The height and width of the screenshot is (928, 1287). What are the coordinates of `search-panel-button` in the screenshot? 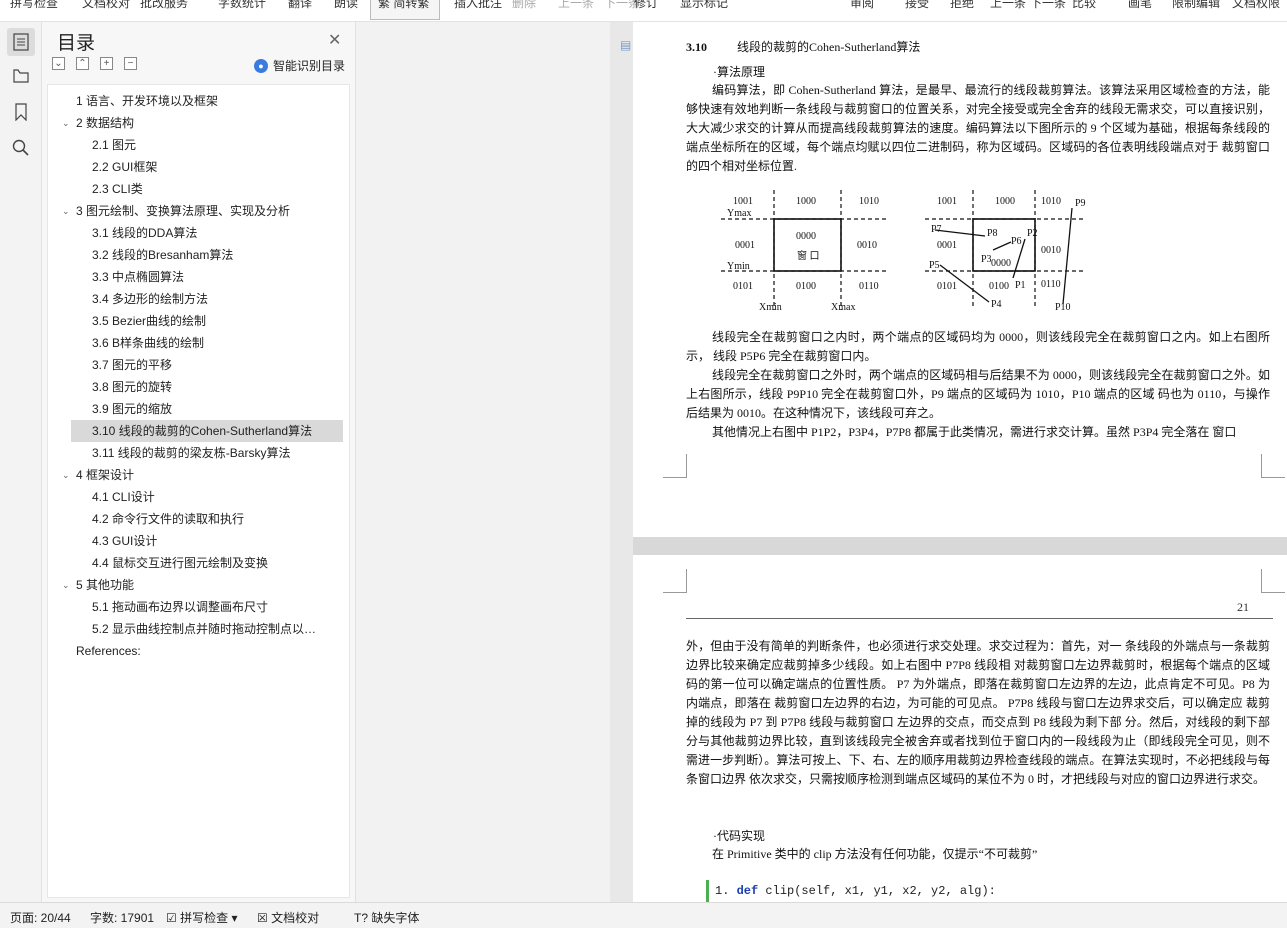 It's located at (21, 148).